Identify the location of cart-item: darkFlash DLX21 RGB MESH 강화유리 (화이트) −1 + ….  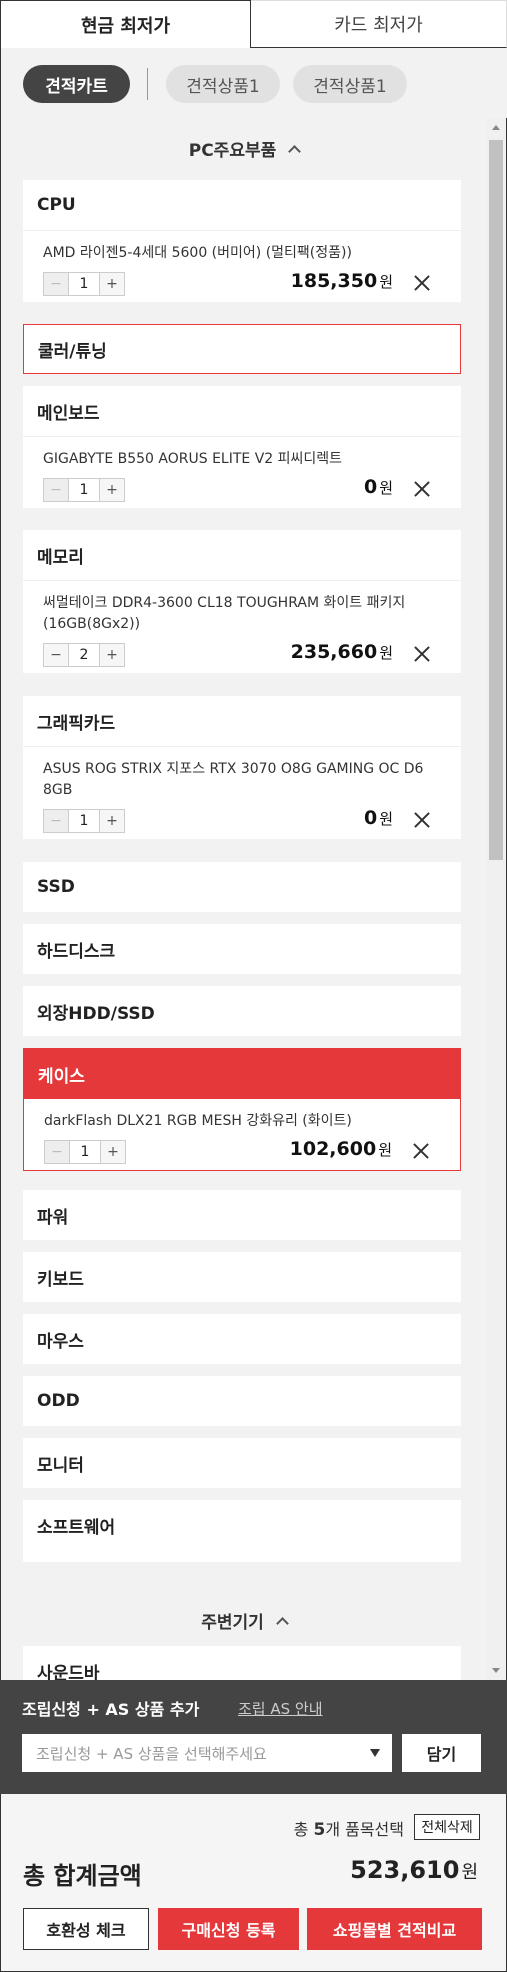
(242, 1134).